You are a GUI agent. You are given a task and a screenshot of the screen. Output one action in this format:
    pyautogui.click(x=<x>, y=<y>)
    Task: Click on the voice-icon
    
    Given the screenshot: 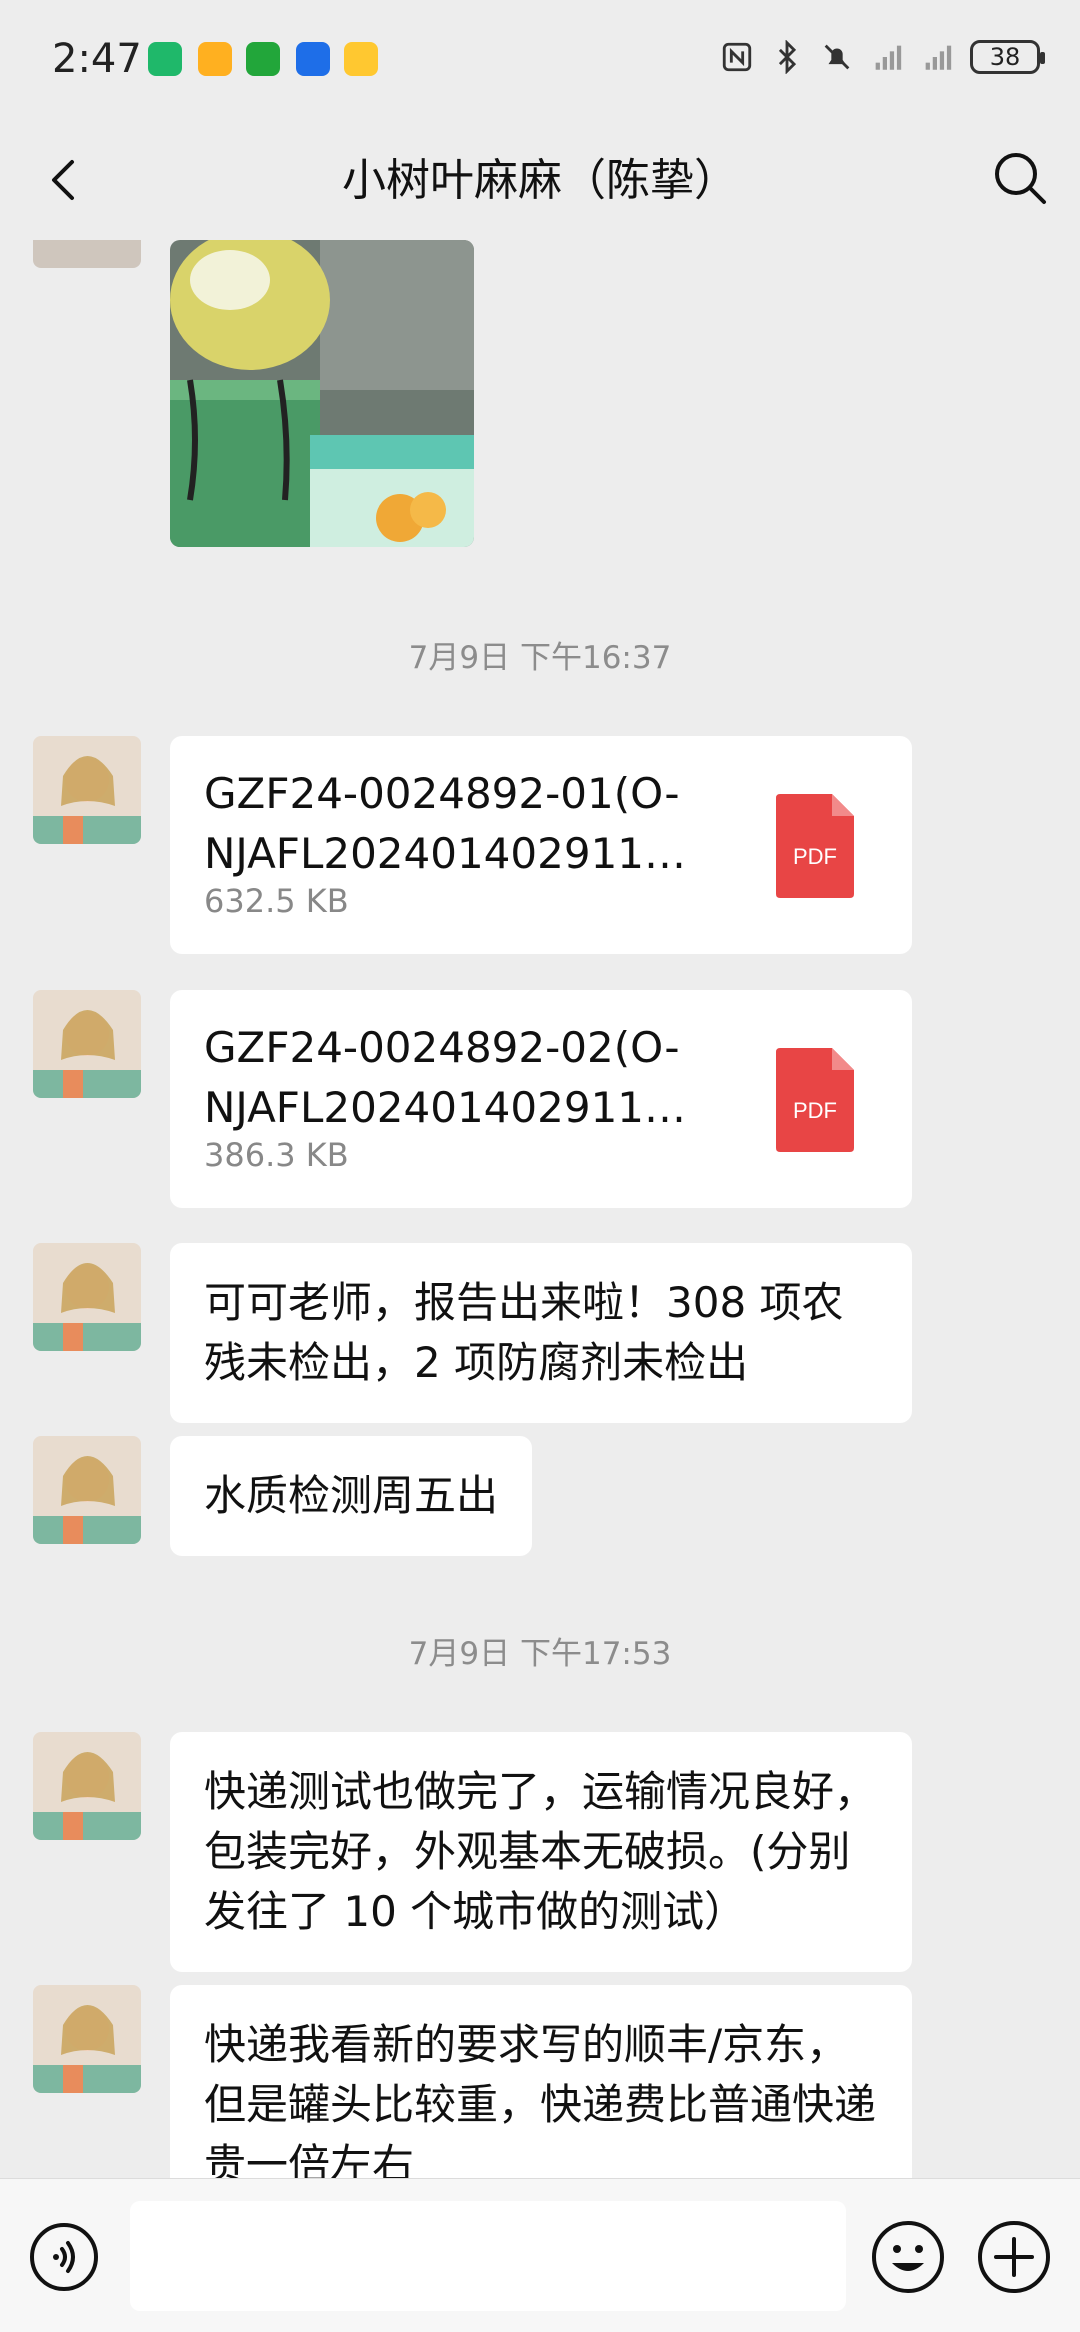 What is the action you would take?
    pyautogui.click(x=64, y=2257)
    